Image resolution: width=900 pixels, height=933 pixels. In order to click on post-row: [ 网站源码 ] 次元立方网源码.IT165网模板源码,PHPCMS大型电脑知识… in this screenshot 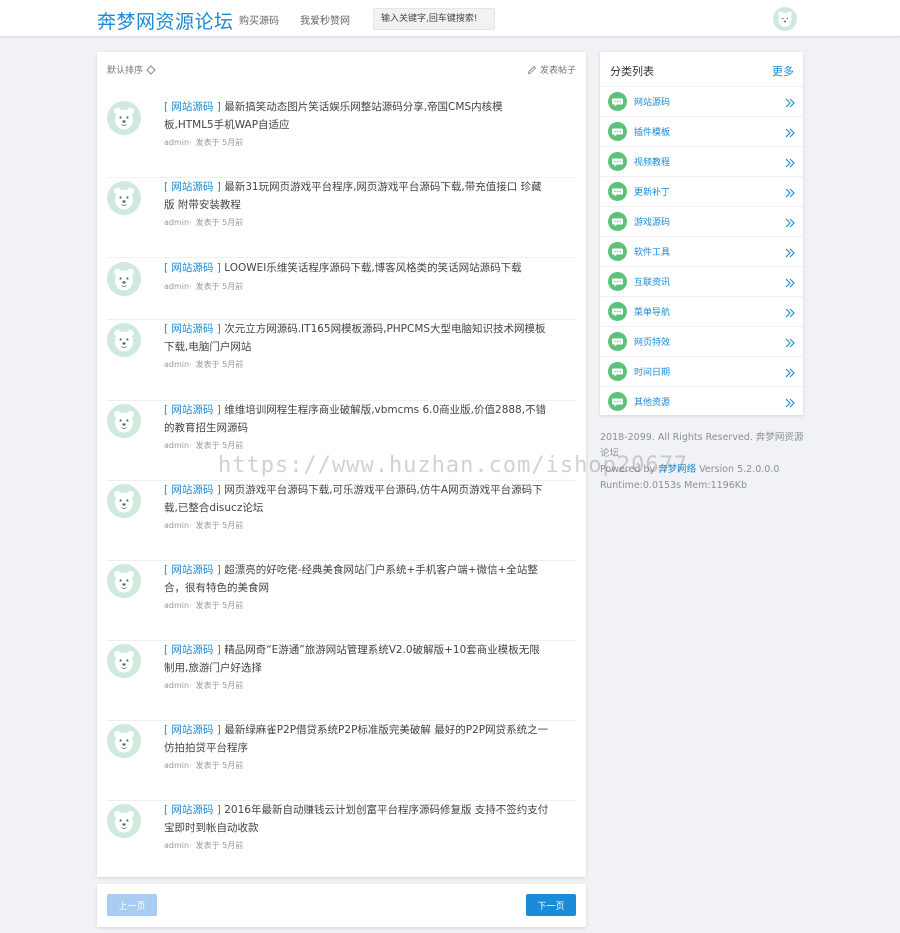, I will do `click(341, 360)`.